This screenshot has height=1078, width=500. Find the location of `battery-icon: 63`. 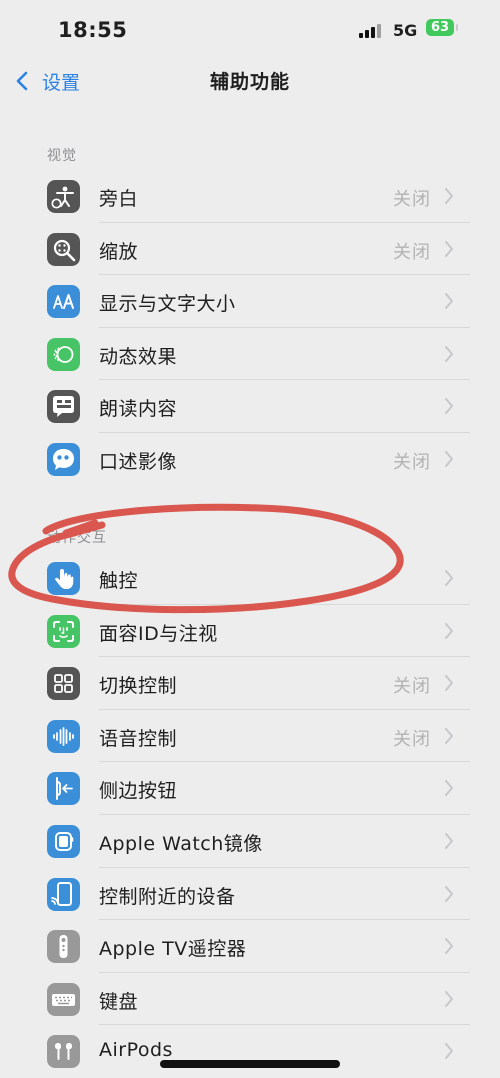

battery-icon: 63 is located at coordinates (442, 27).